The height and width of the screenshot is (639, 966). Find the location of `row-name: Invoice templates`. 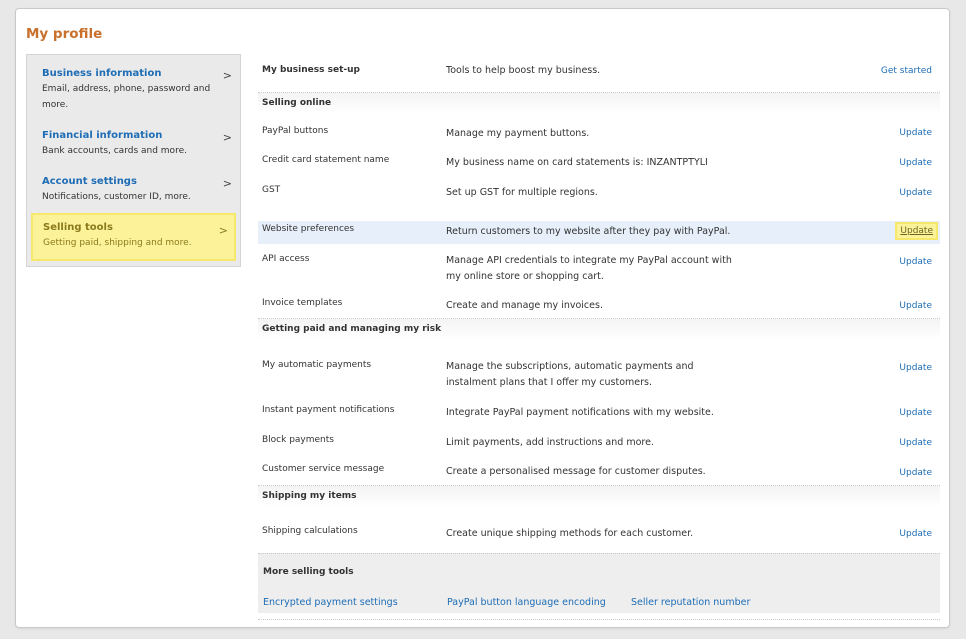

row-name: Invoice templates is located at coordinates (302, 303).